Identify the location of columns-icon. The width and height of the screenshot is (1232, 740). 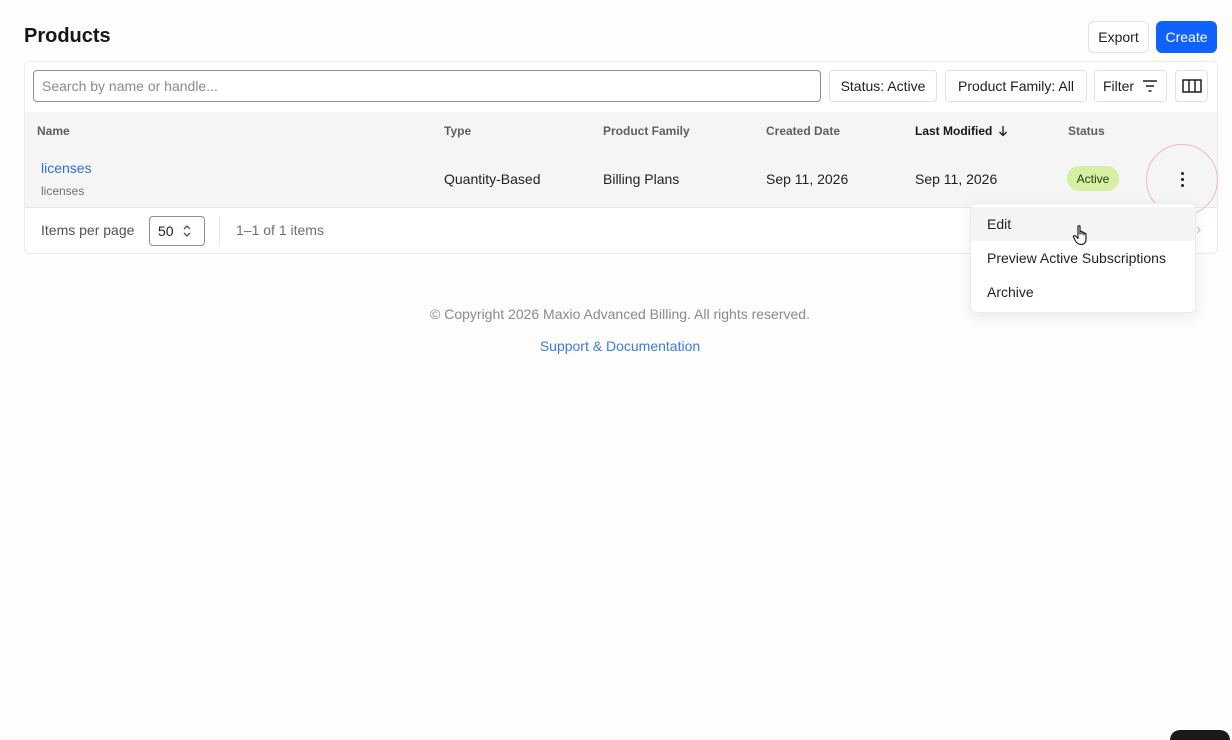
(1191, 86).